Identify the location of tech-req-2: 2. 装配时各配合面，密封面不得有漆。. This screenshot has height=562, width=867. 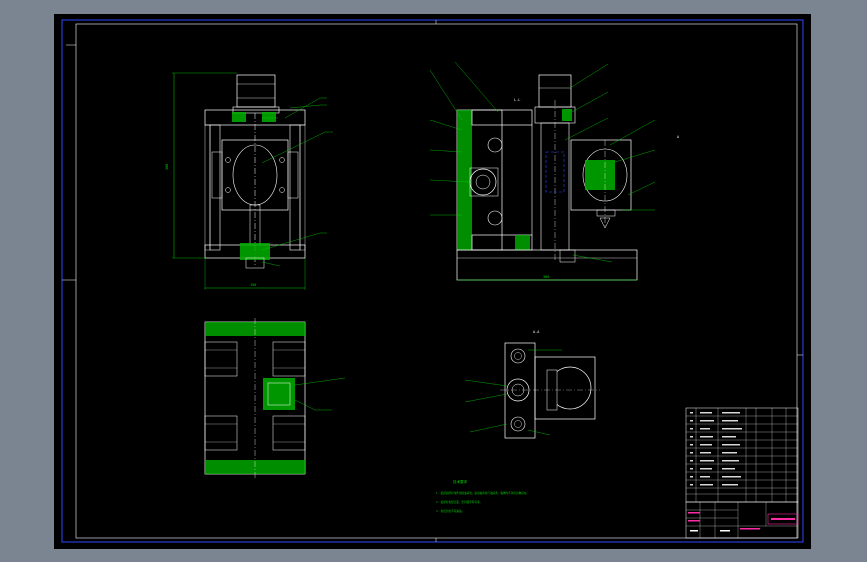
(459, 502).